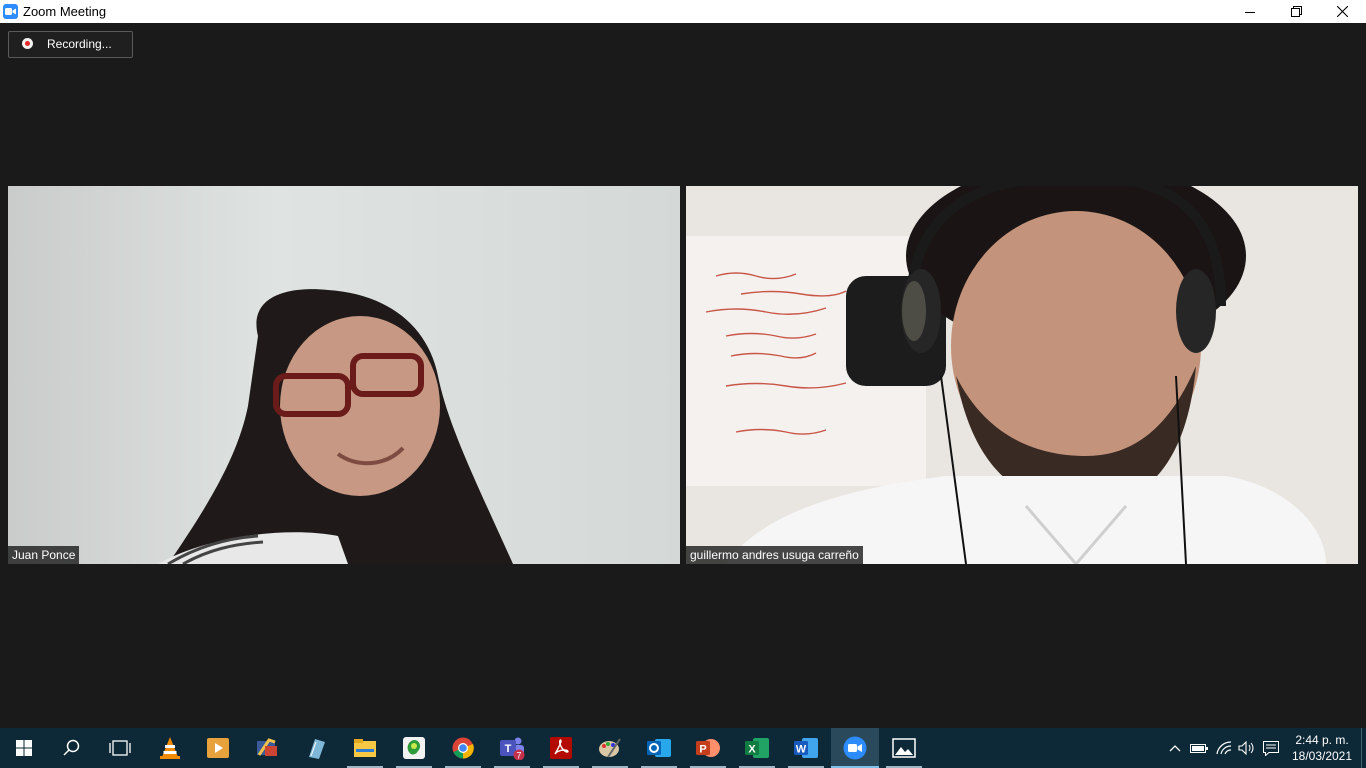 The height and width of the screenshot is (768, 1366). I want to click on search-icon, so click(72, 748).